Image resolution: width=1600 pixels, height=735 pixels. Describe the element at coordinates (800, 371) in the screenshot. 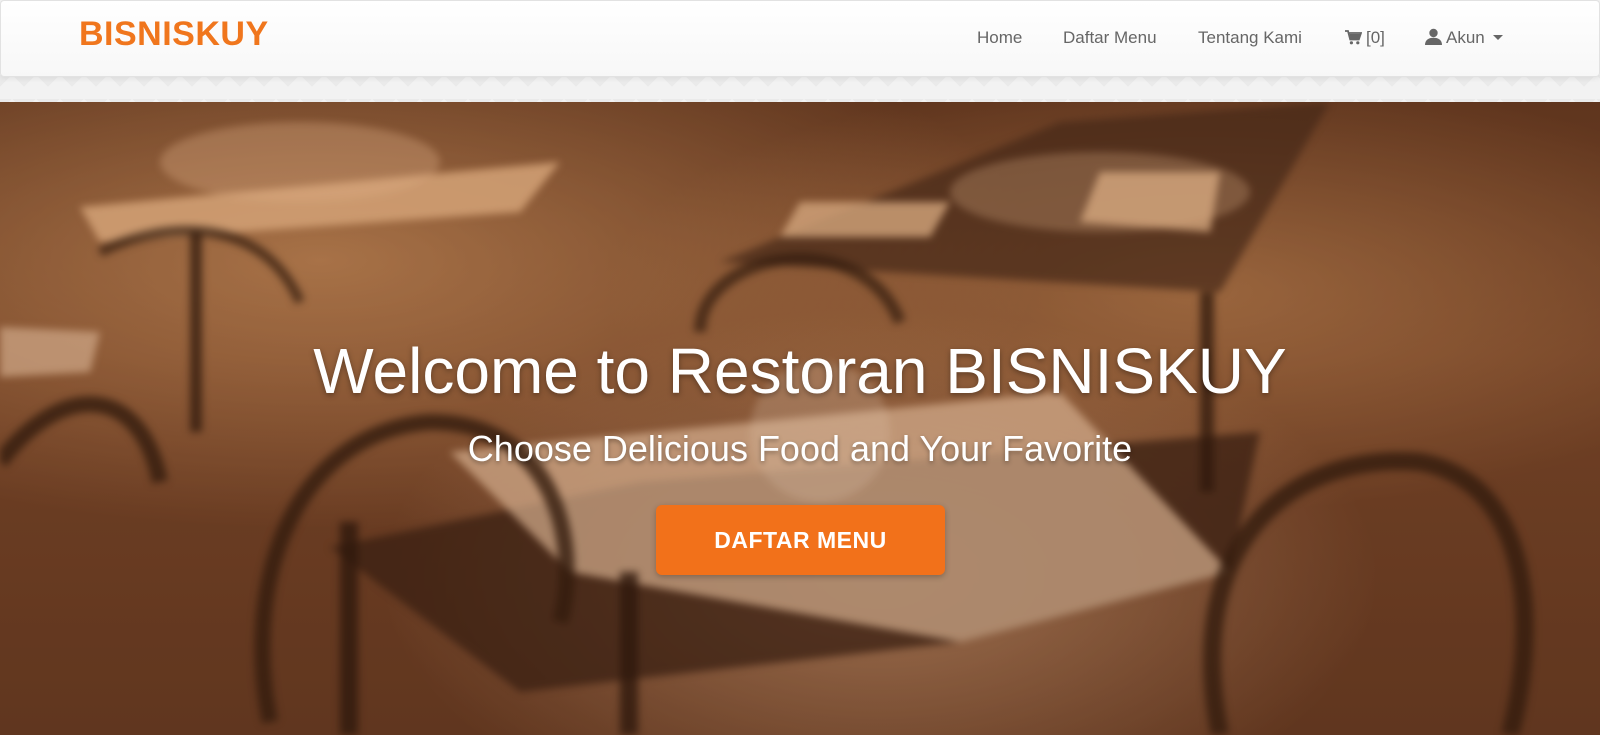

I see `hero-title: Welcome to Restoran BISNISKUY` at that location.